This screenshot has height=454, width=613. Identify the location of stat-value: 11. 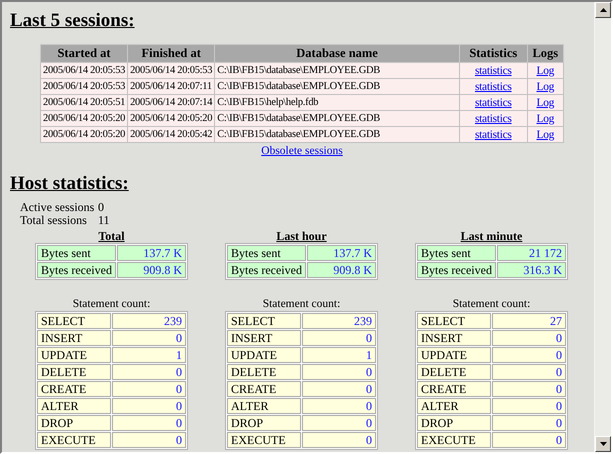
(104, 220).